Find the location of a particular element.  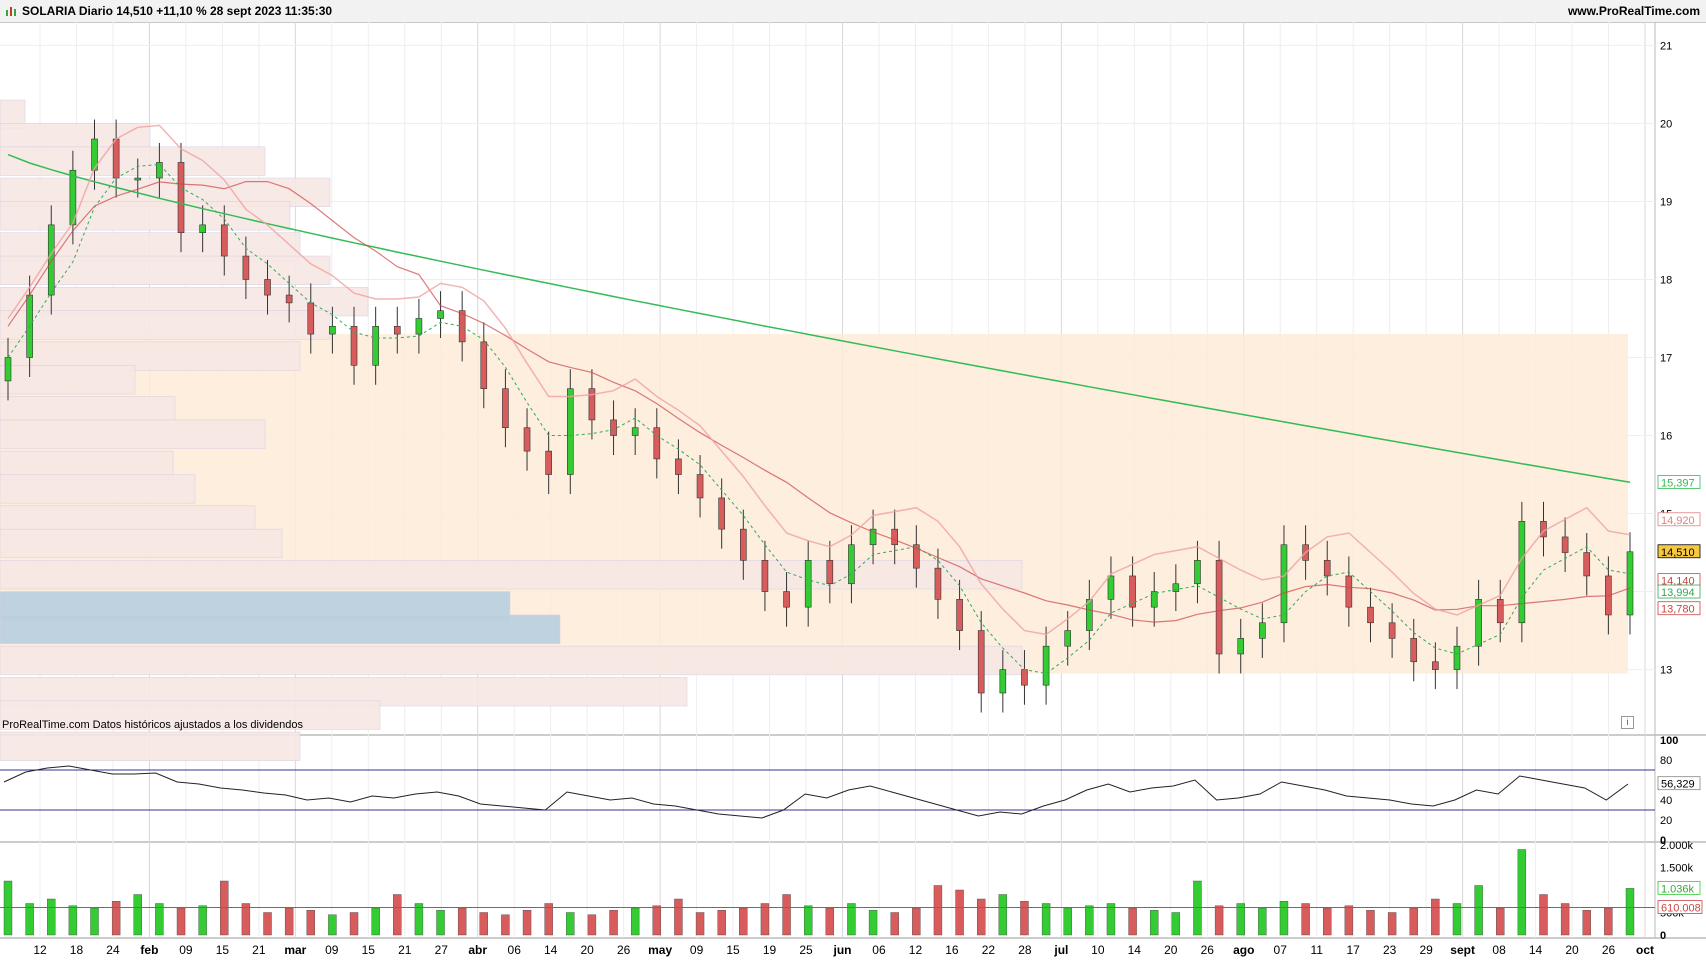

x-tick-label: 23 is located at coordinates (1390, 950).